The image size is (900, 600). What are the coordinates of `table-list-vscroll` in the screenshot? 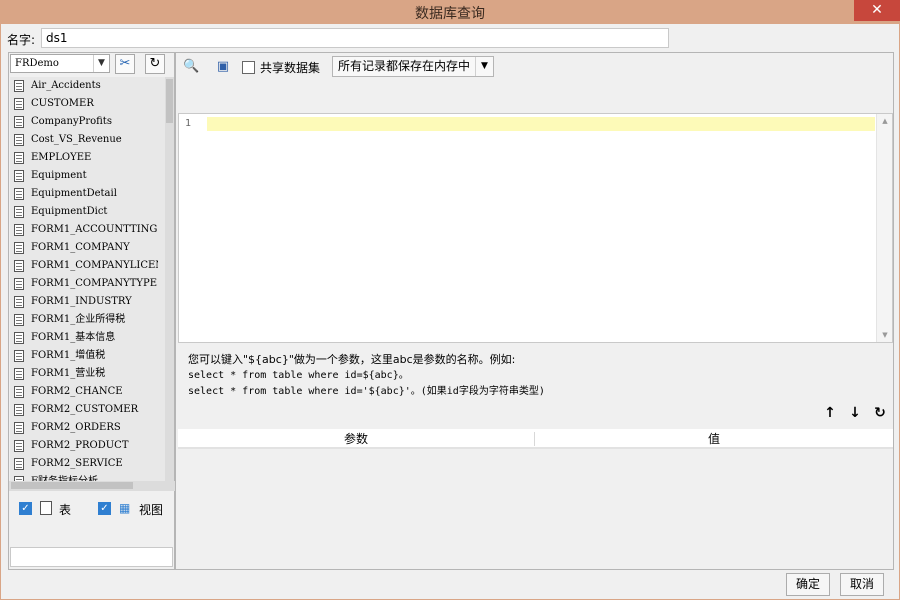 It's located at (169, 279).